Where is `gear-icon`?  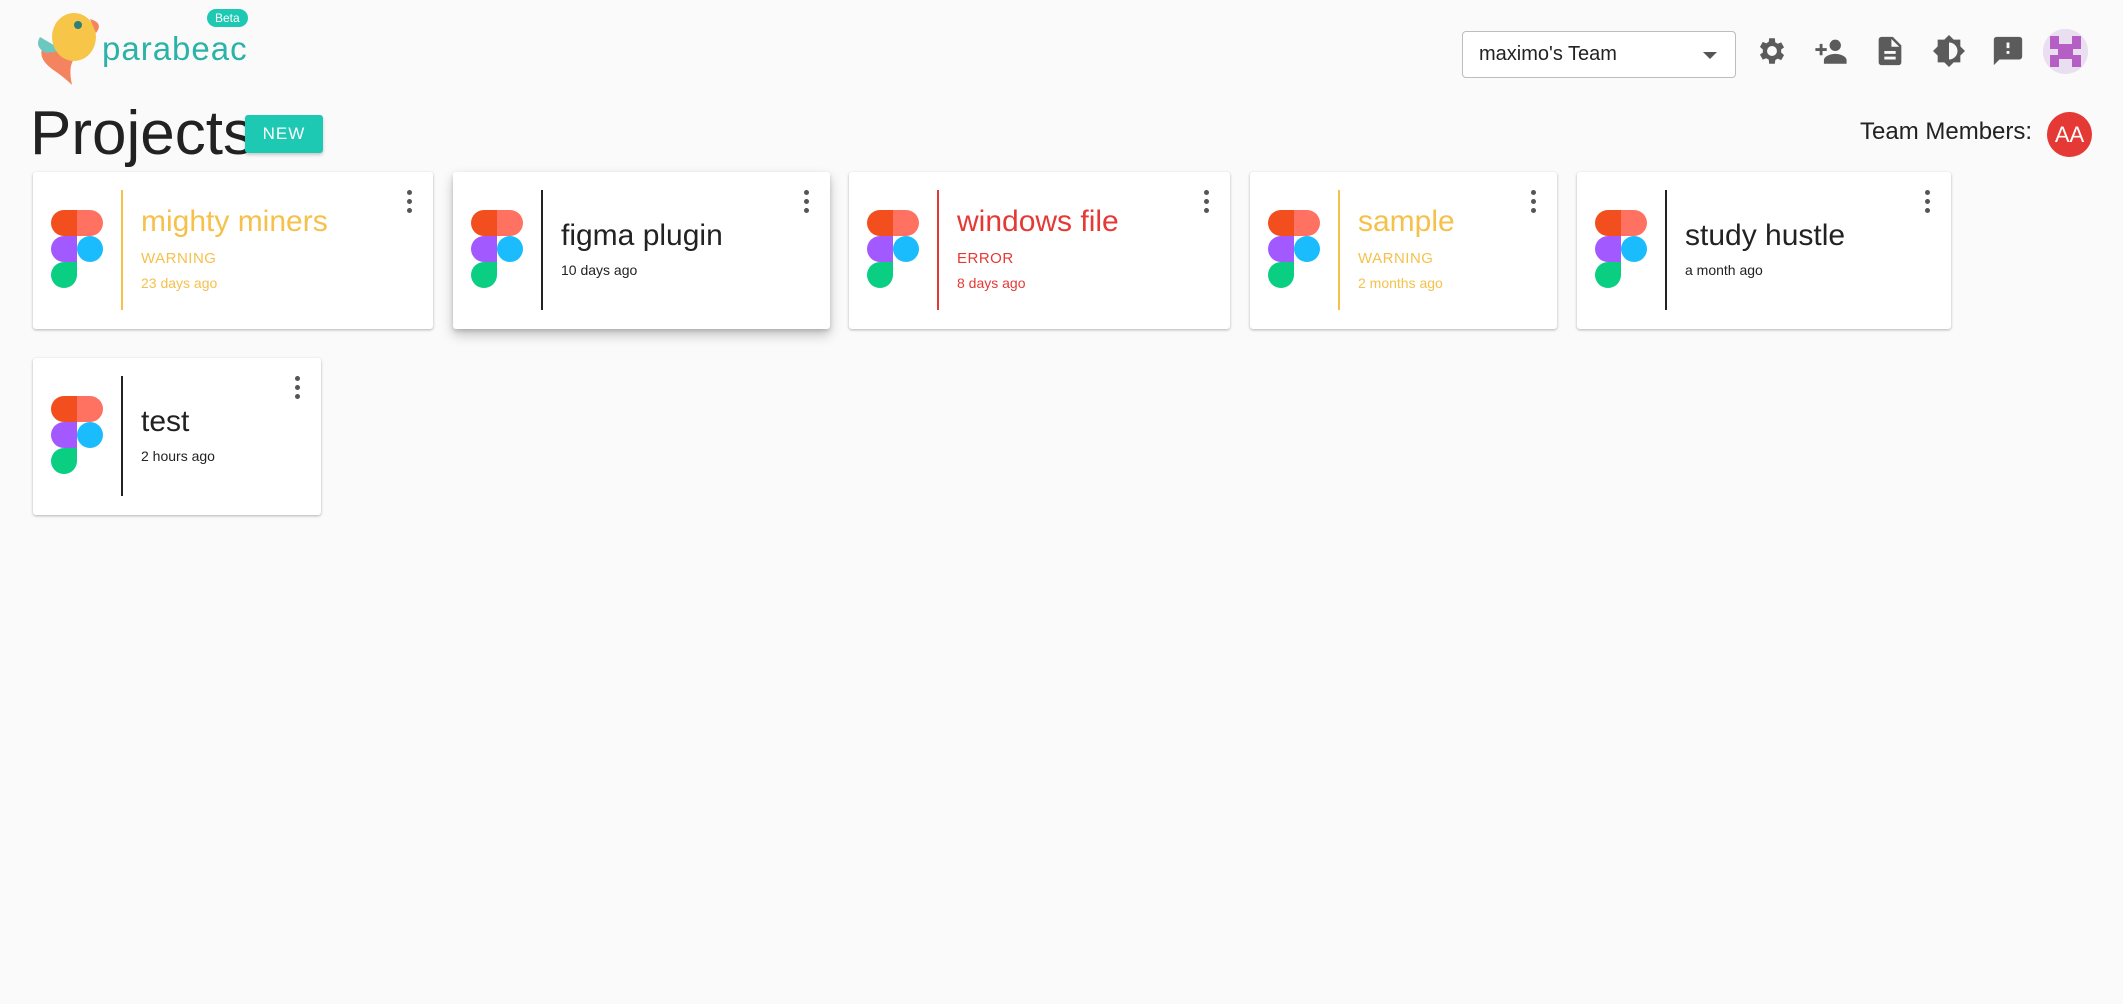 gear-icon is located at coordinates (1772, 51).